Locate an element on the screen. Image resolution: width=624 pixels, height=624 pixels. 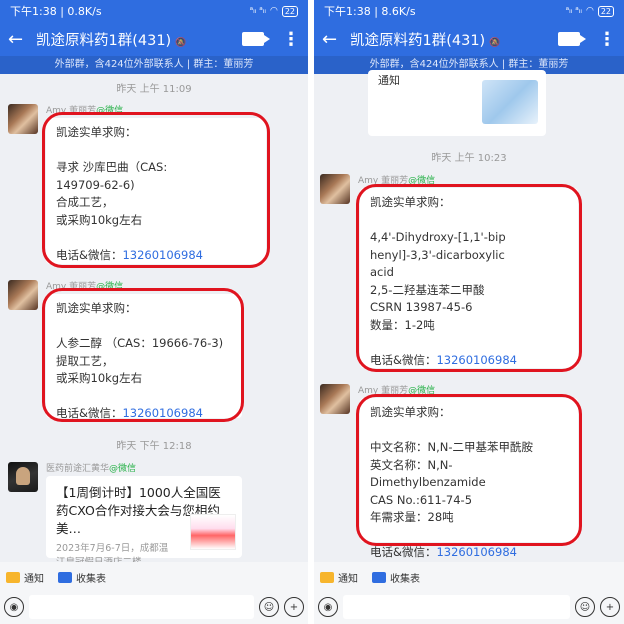
previous-message-card: 通知 is located at coordinates (457, 103).